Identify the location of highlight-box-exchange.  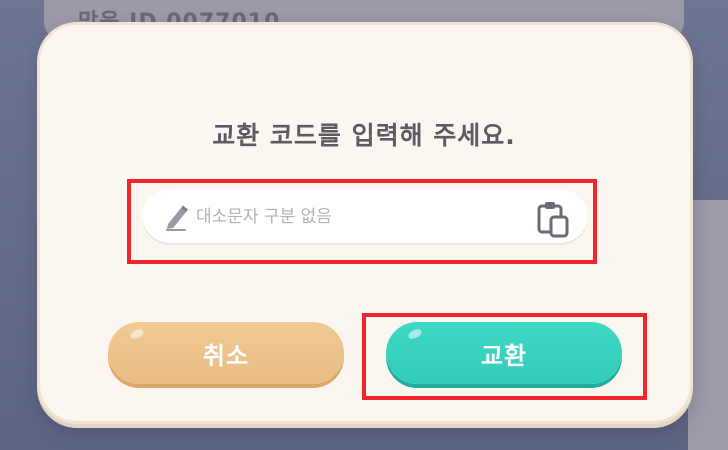
(504, 356).